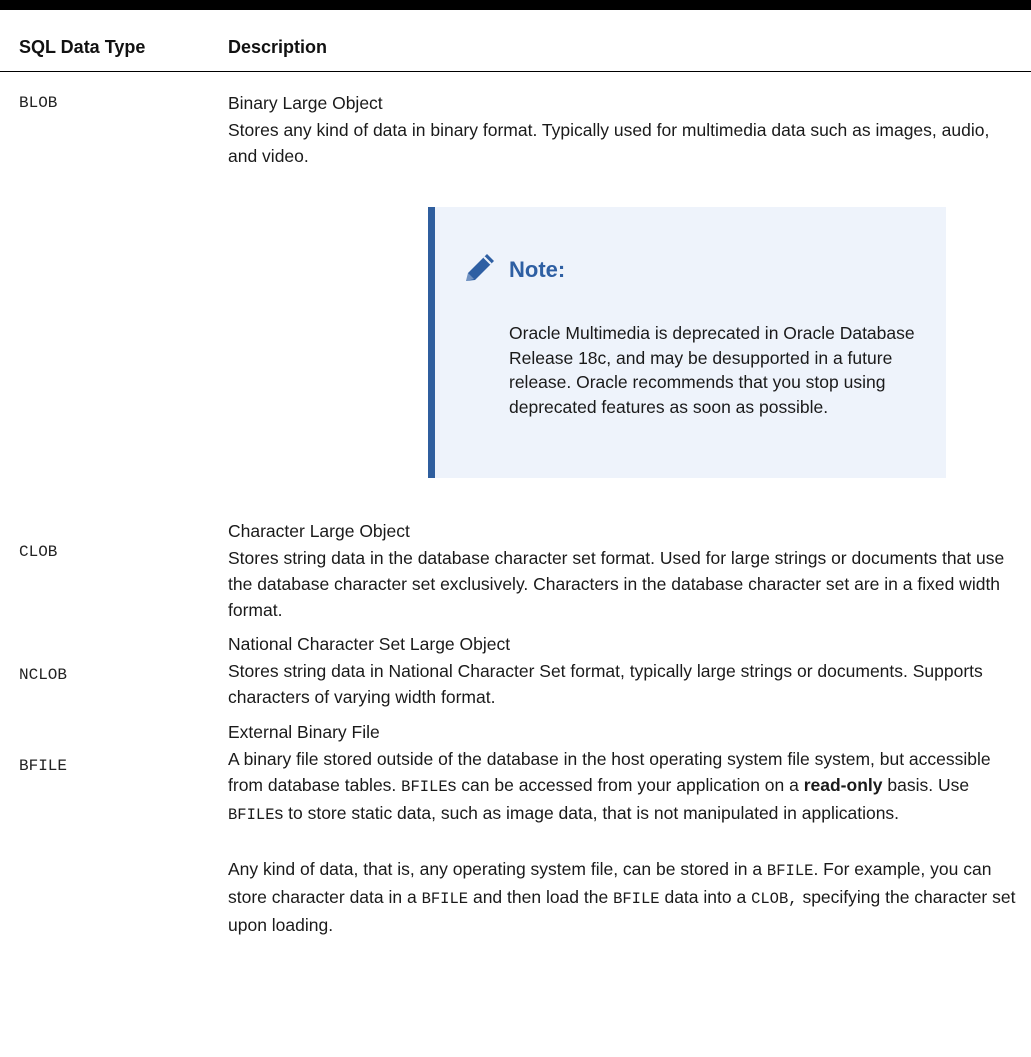 The height and width of the screenshot is (1057, 1031). I want to click on column-header-description: Description, so click(278, 47).